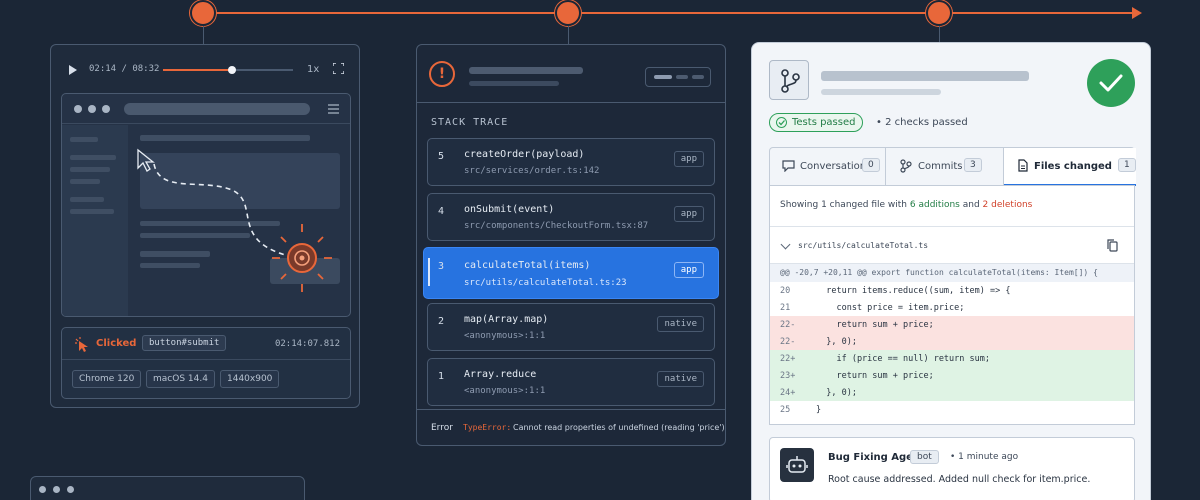 The width and height of the screenshot is (1200, 500). I want to click on comment-time: • 1 minute ago, so click(984, 457).